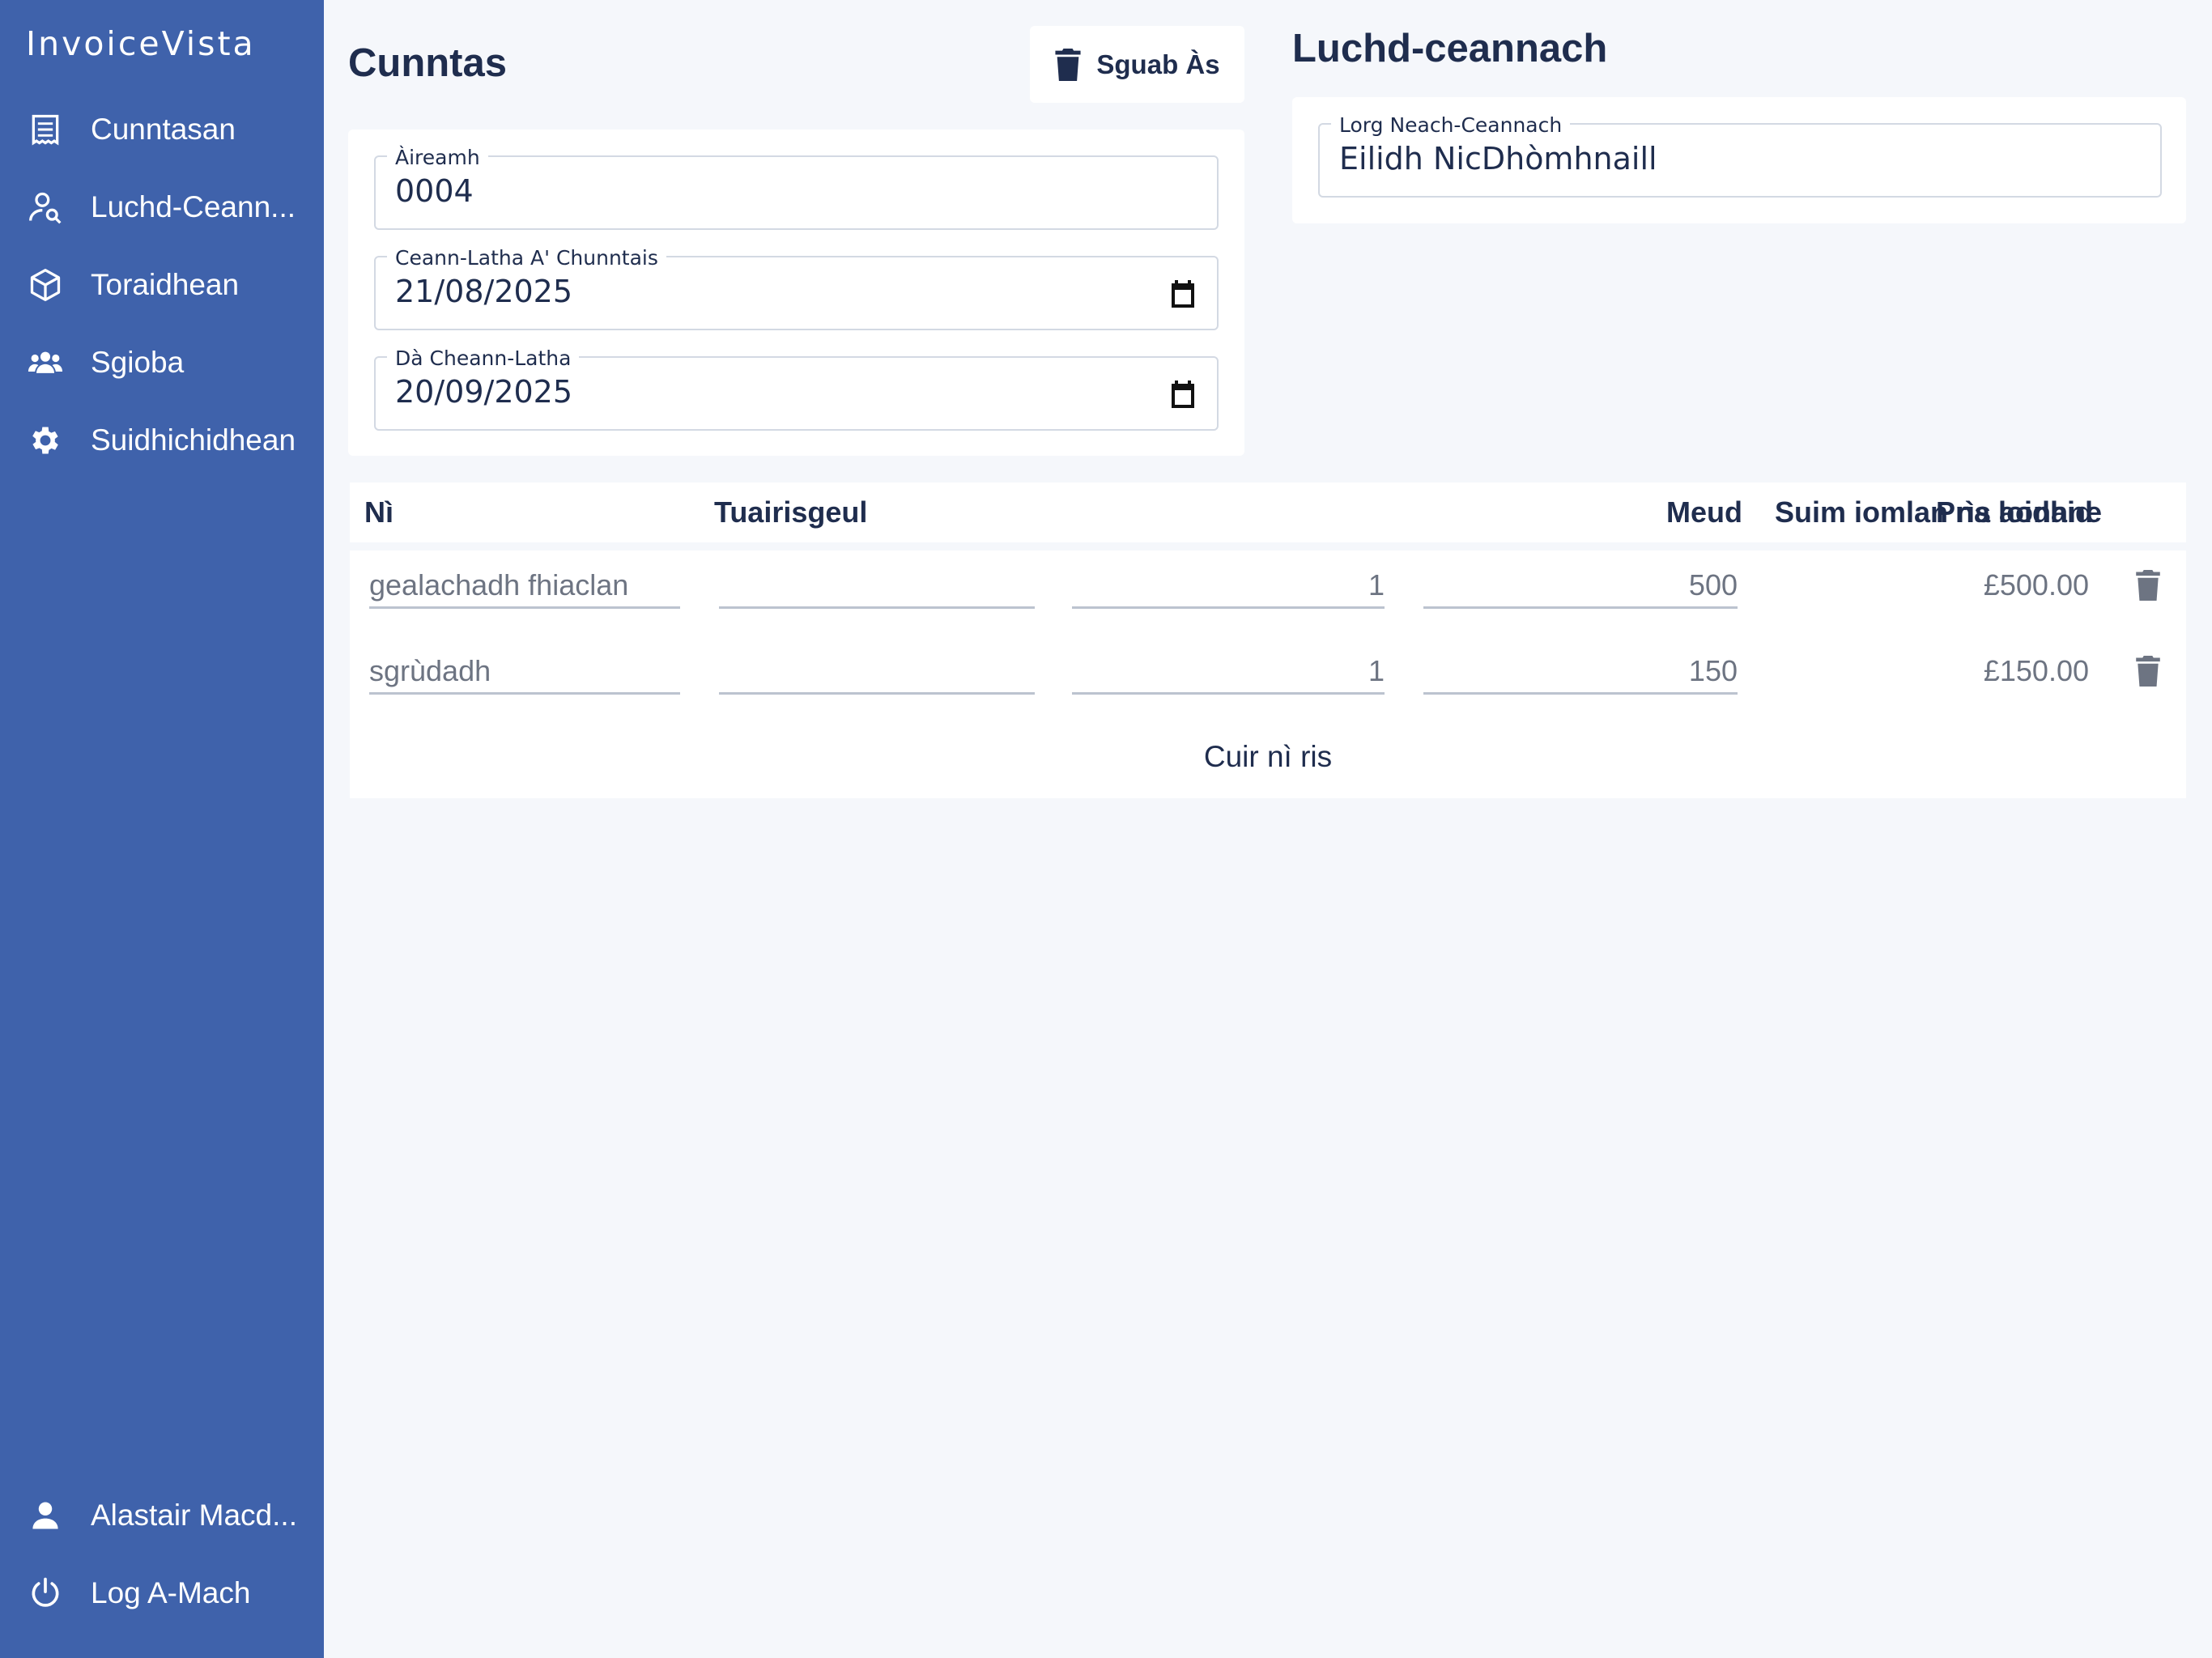 The width and height of the screenshot is (2212, 1658). Describe the element at coordinates (438, 157) in the screenshot. I see `field-label: Àireamh` at that location.